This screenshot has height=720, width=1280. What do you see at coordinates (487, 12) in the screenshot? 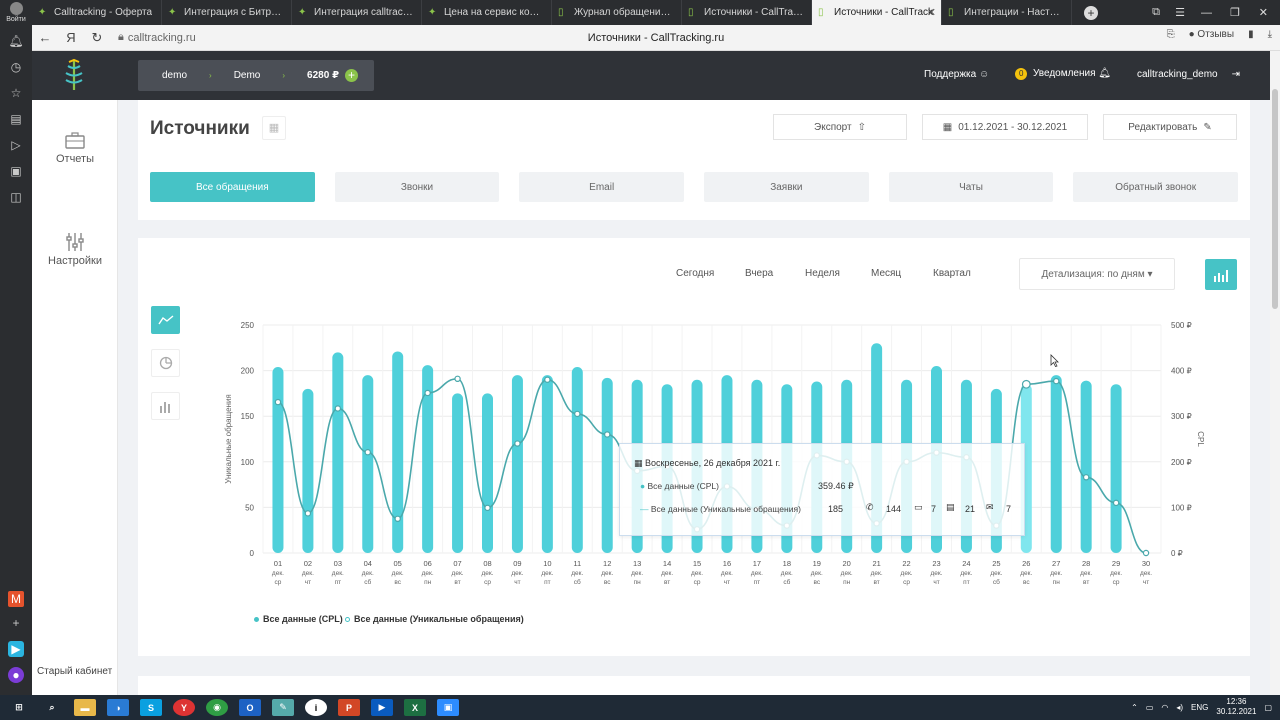
I see `browser-tab: ✦ Цена на сервис коллтрек` at bounding box center [487, 12].